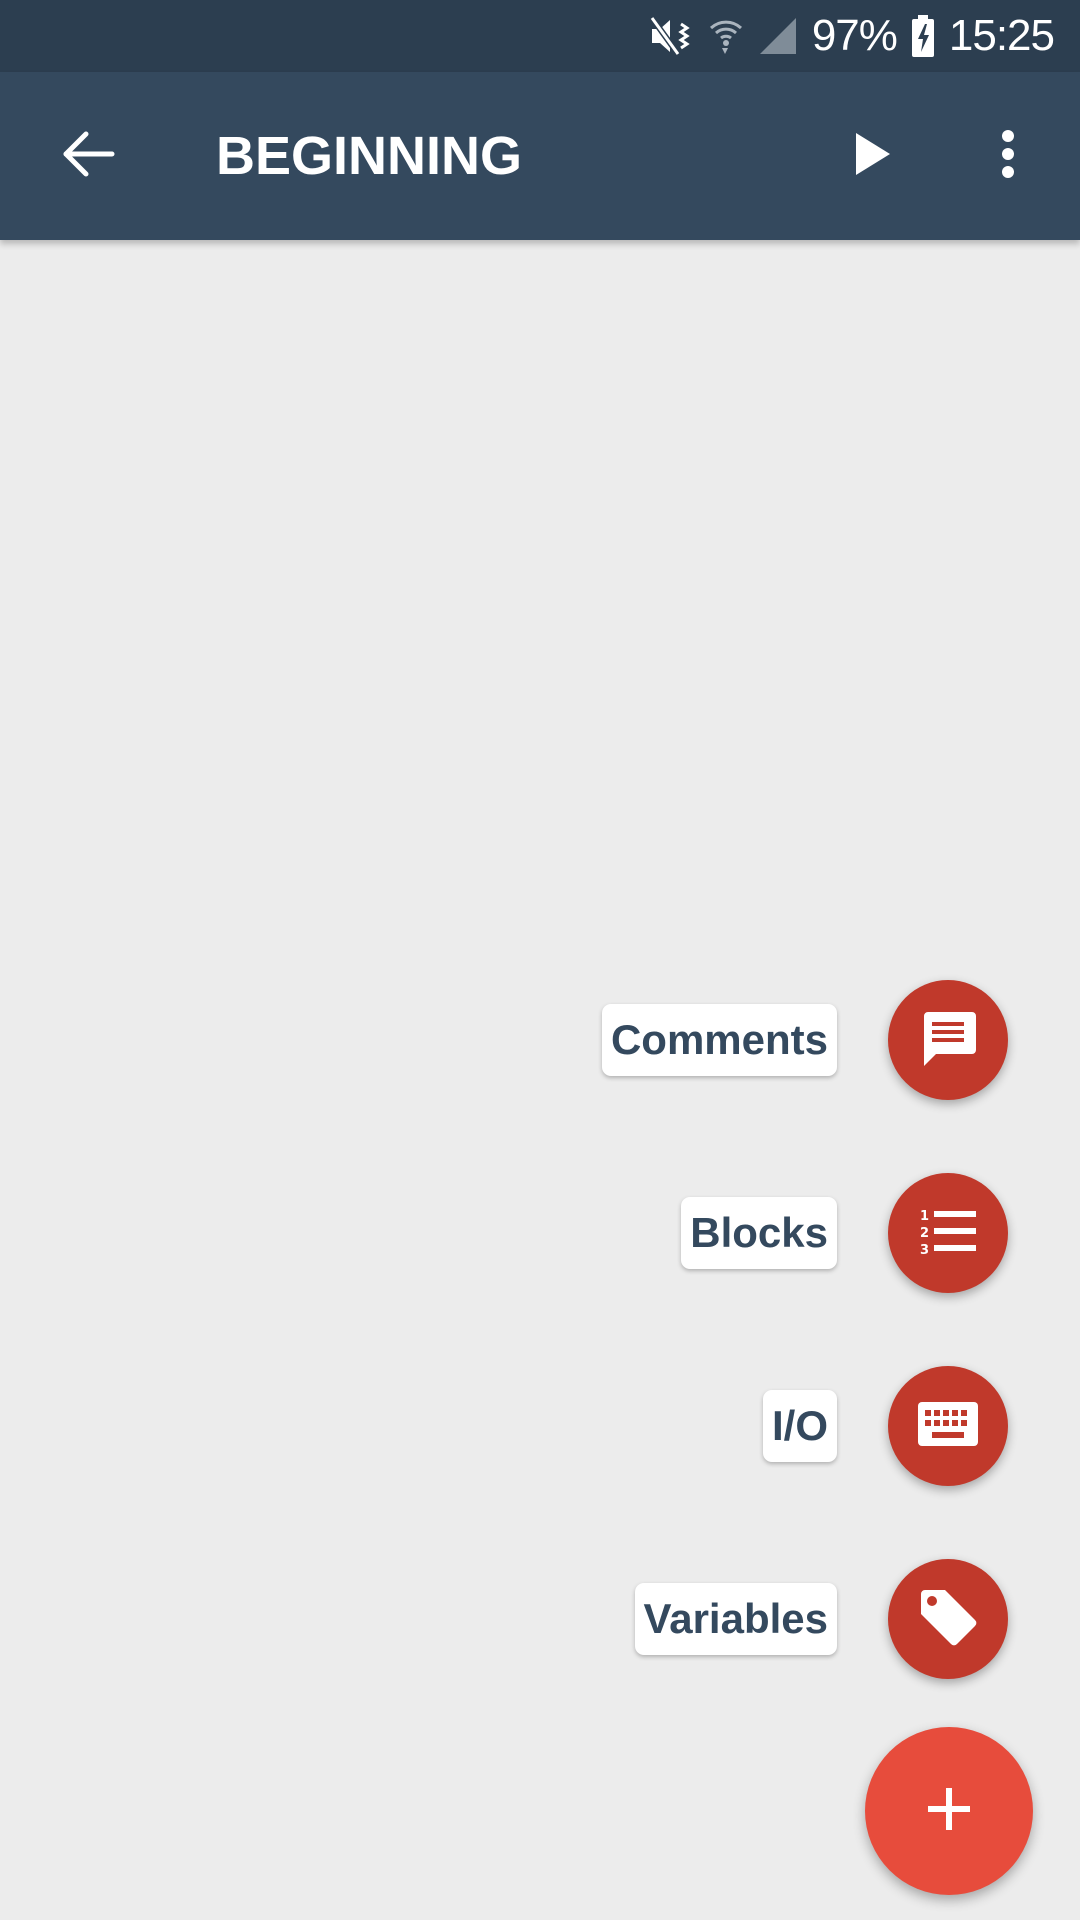  I want to click on mute-vibrate-icon, so click(671, 36).